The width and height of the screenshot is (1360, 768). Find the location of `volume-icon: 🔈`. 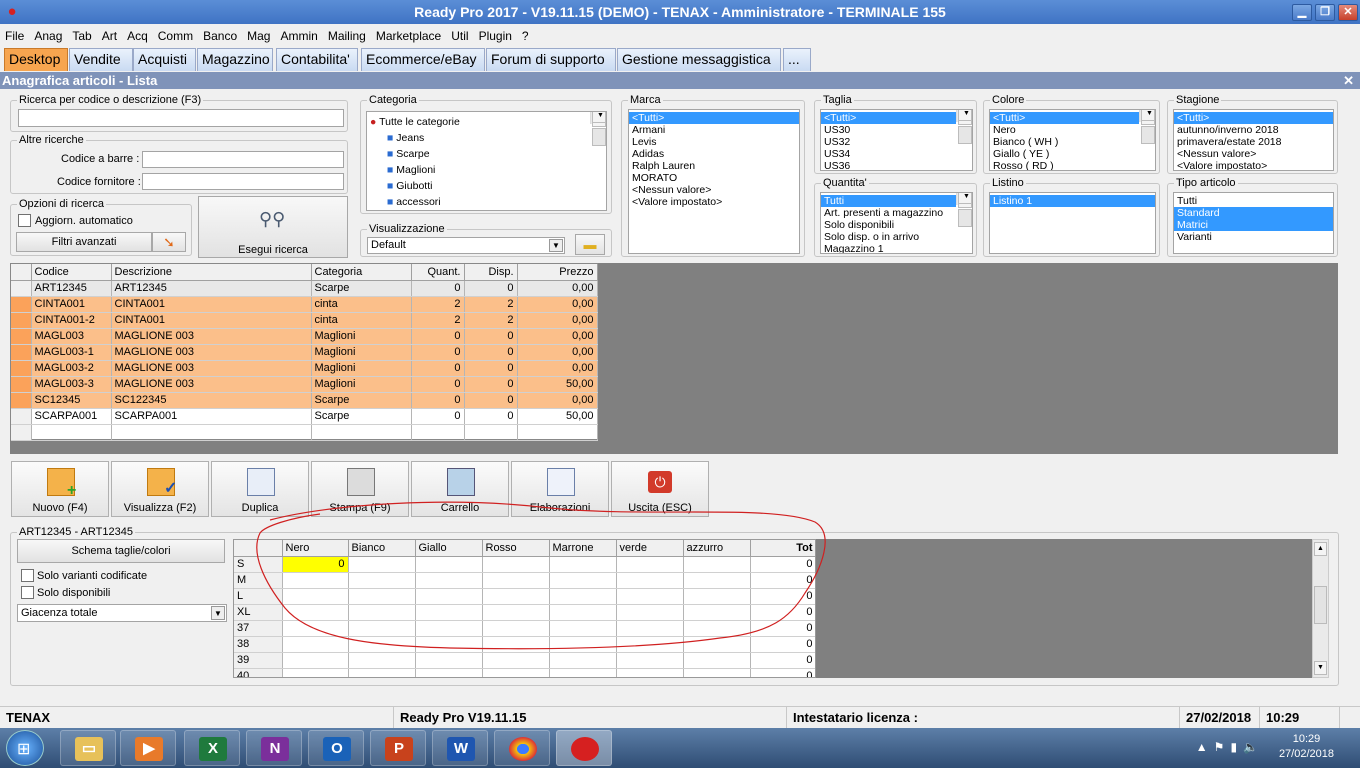

volume-icon: 🔈 is located at coordinates (1253, 747).